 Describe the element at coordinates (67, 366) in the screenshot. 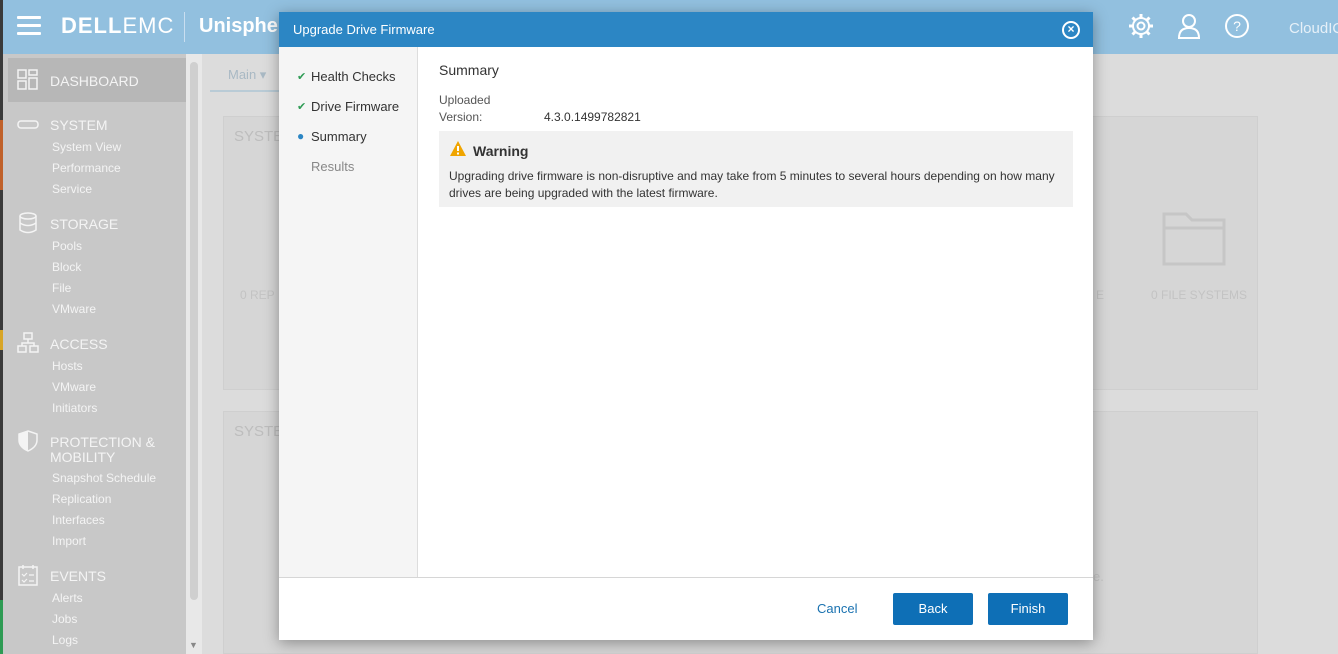

I see `sidebar-item-hosts: Hosts` at that location.